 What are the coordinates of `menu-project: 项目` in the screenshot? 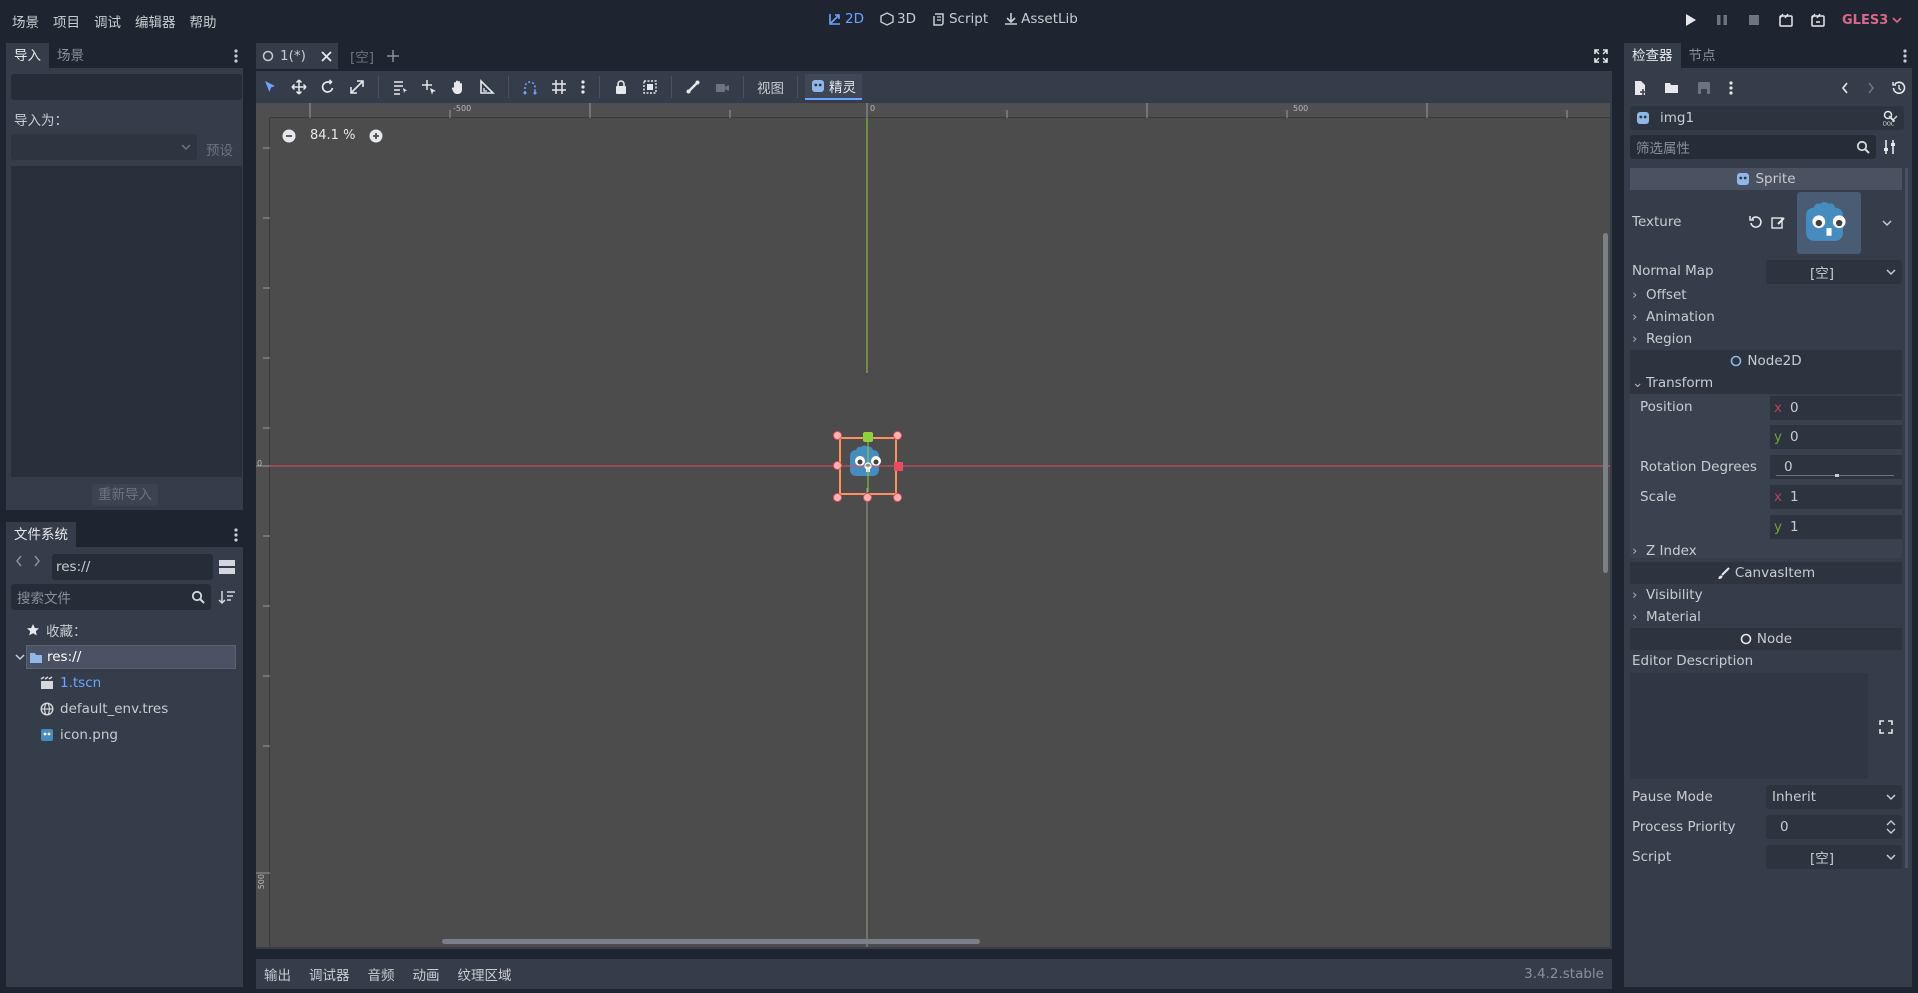 It's located at (66, 21).